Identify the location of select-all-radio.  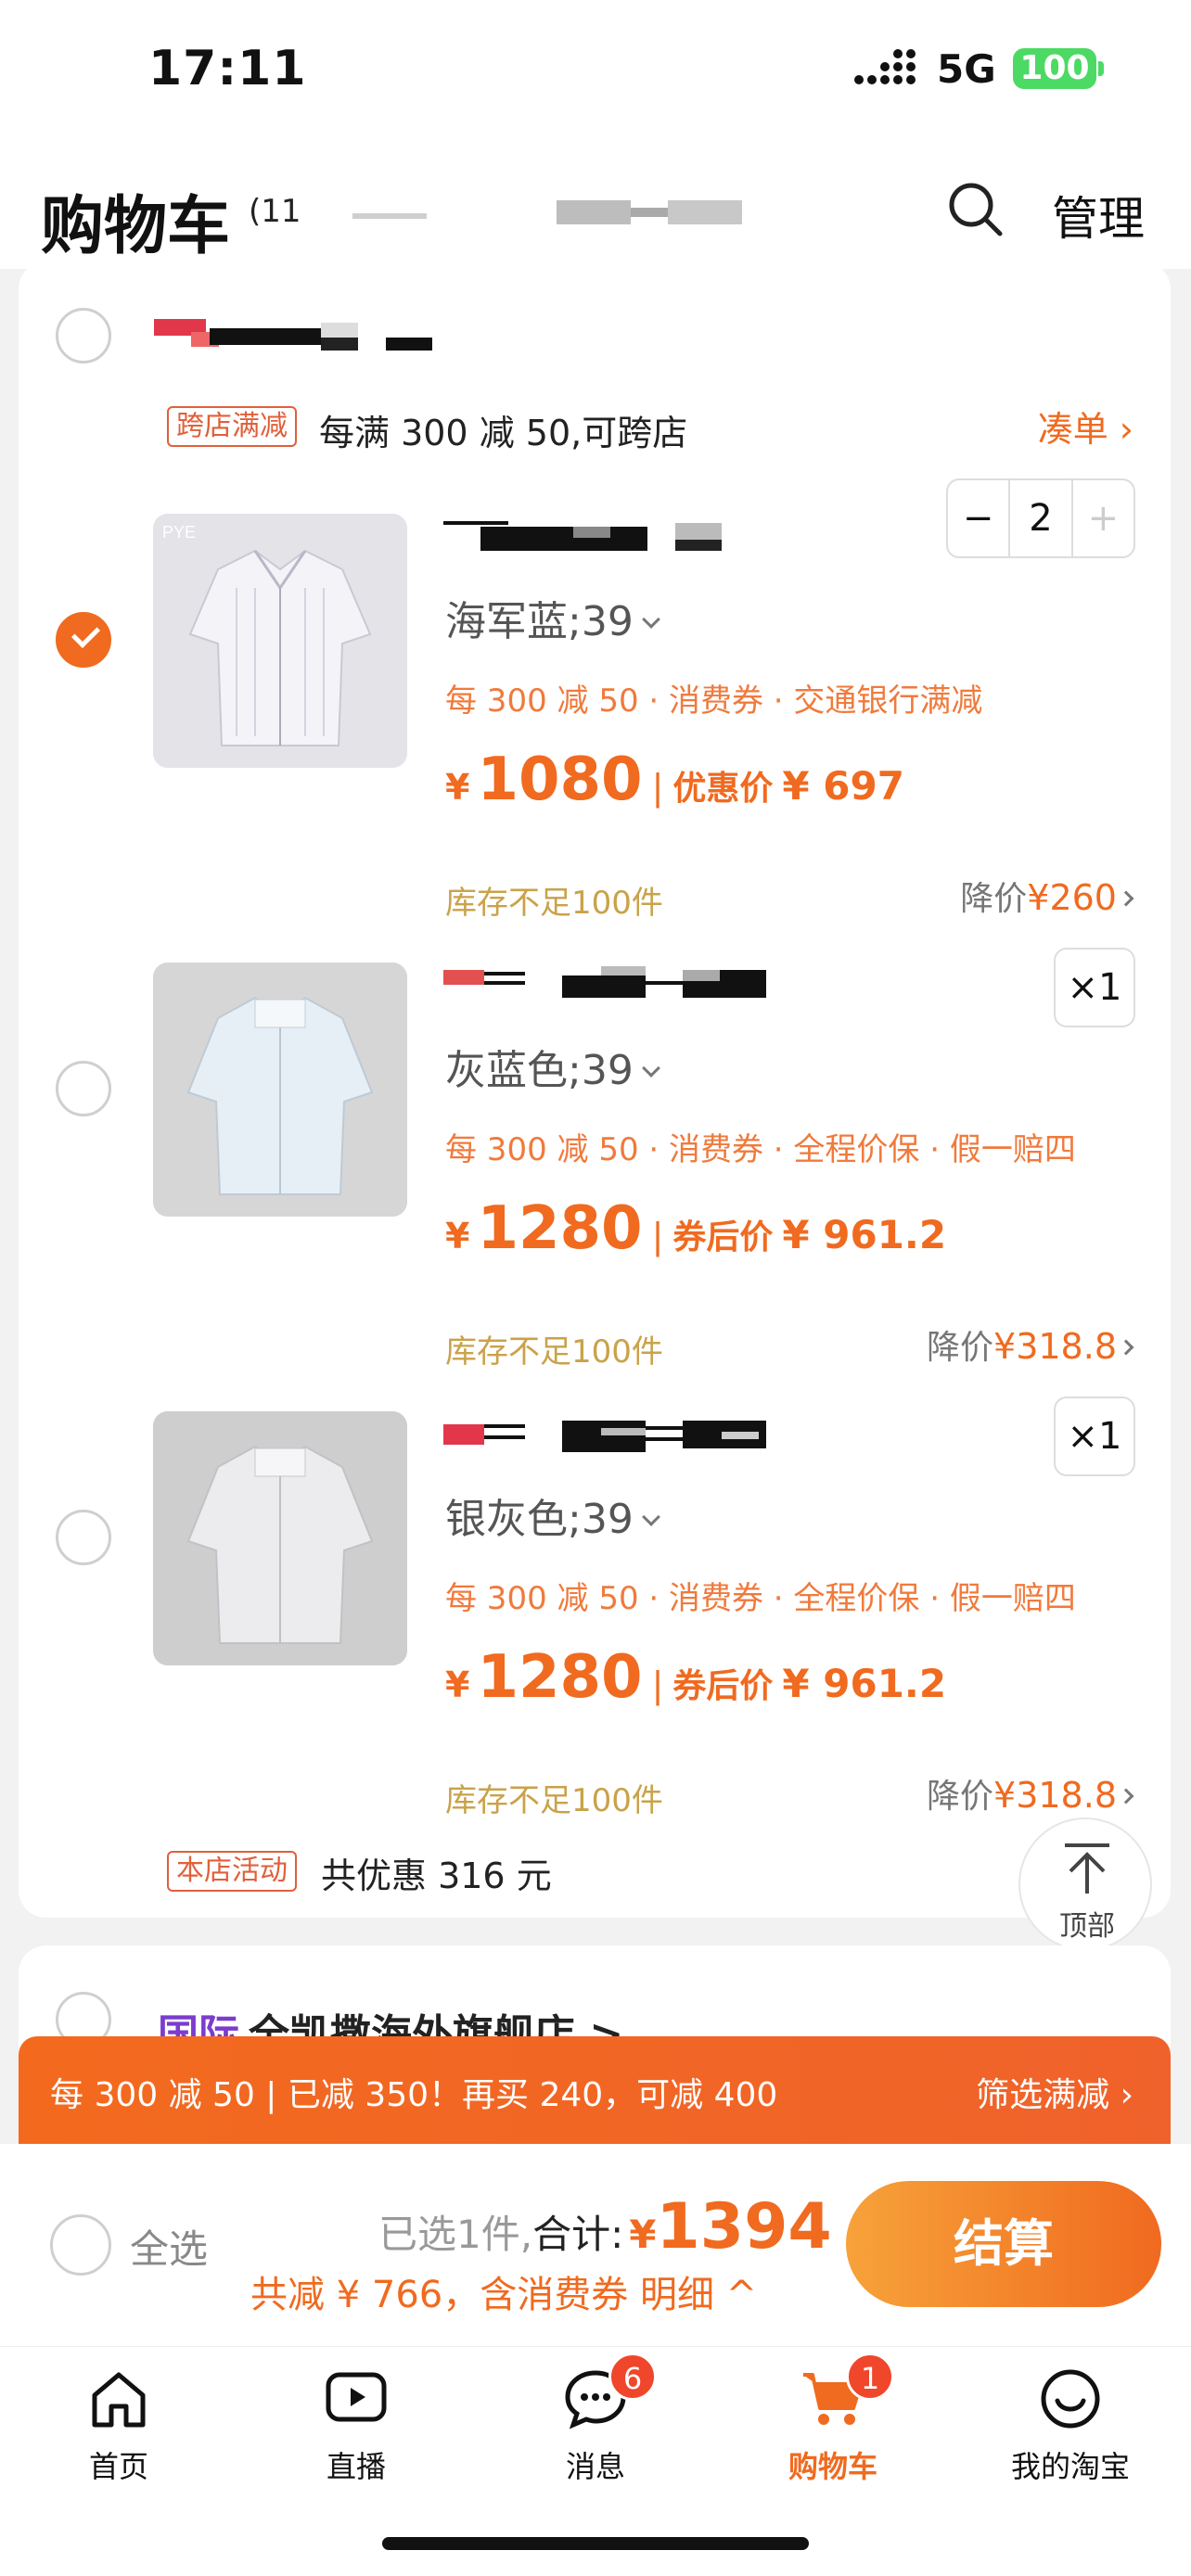
(80, 2245).